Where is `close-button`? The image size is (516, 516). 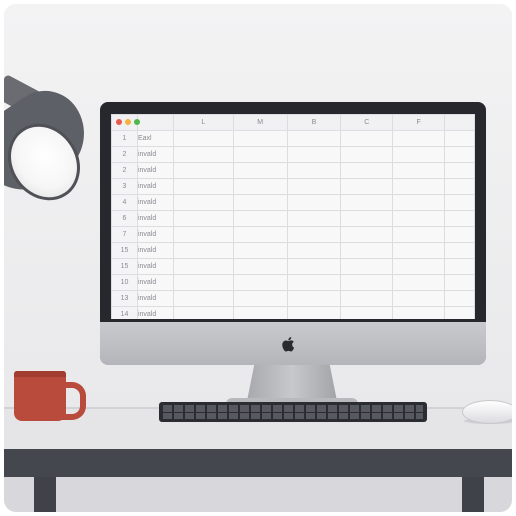
close-button is located at coordinates (119, 122).